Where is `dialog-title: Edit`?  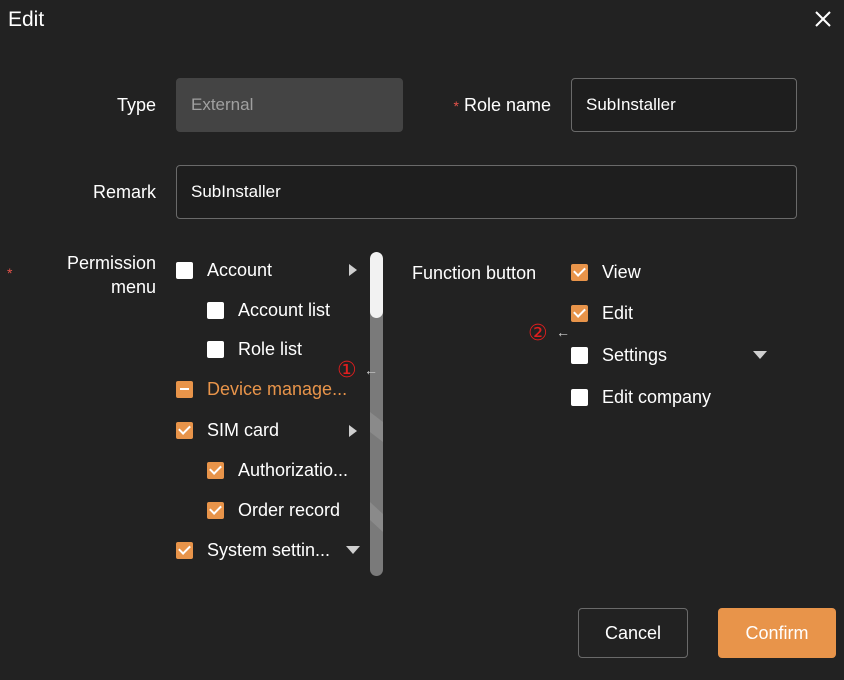 dialog-title: Edit is located at coordinates (26, 19).